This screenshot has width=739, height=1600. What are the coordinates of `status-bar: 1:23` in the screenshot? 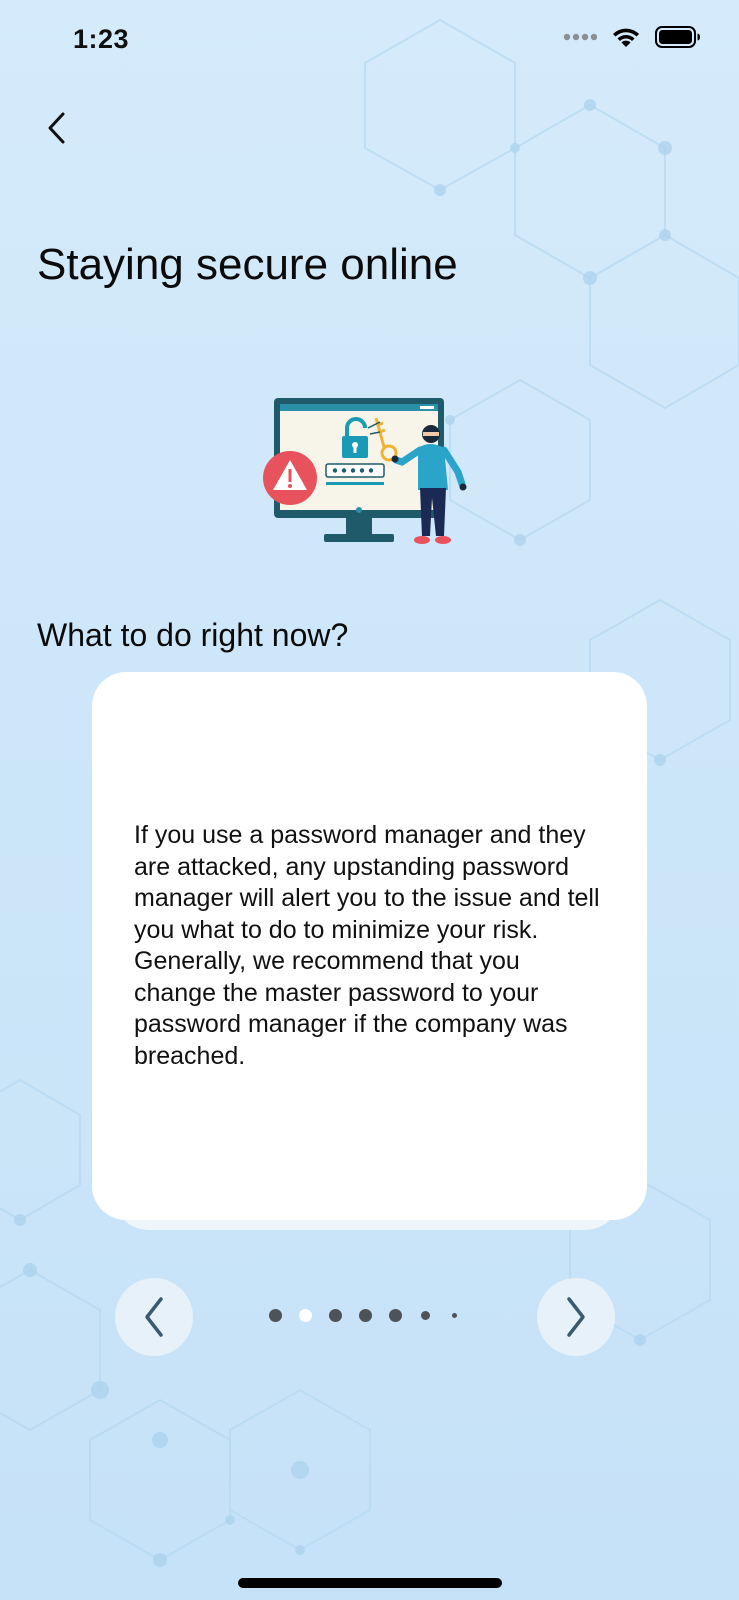 It's located at (369, 40).